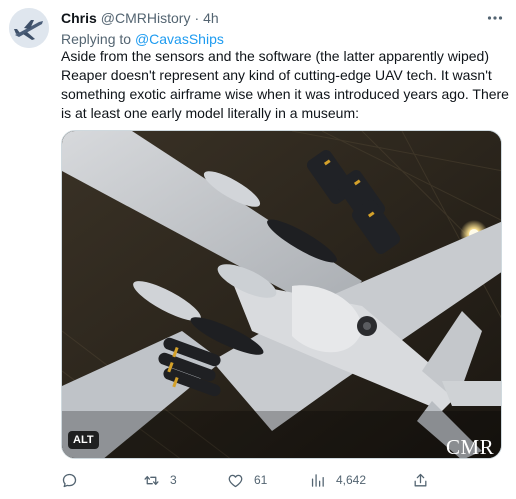 The image size is (516, 499). I want to click on views-count: 4,642, so click(351, 480).